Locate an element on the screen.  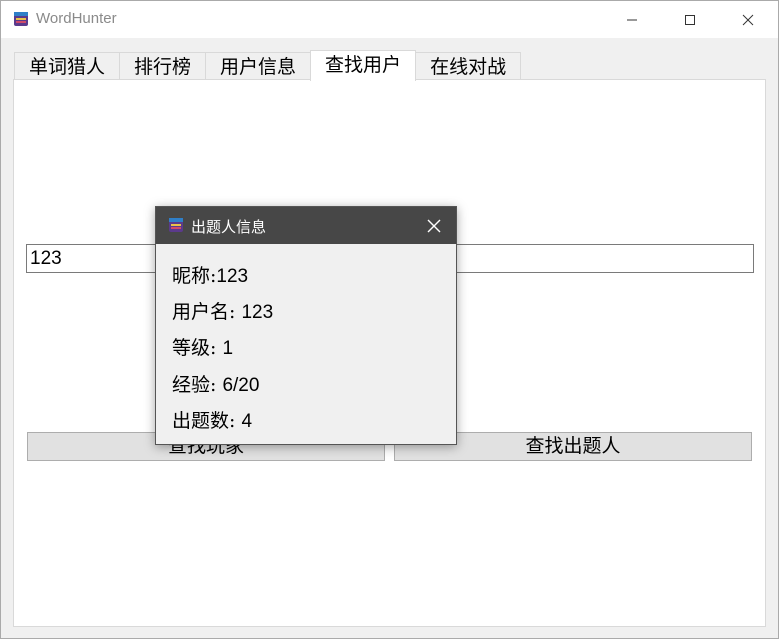
info-question-count: 出题数: 4 is located at coordinates (212, 421).